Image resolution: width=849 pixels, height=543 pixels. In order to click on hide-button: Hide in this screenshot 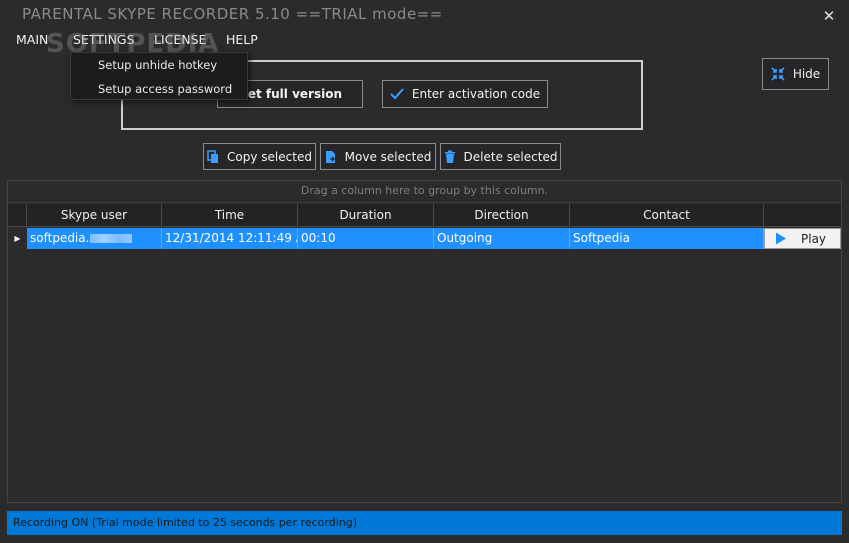, I will do `click(795, 74)`.